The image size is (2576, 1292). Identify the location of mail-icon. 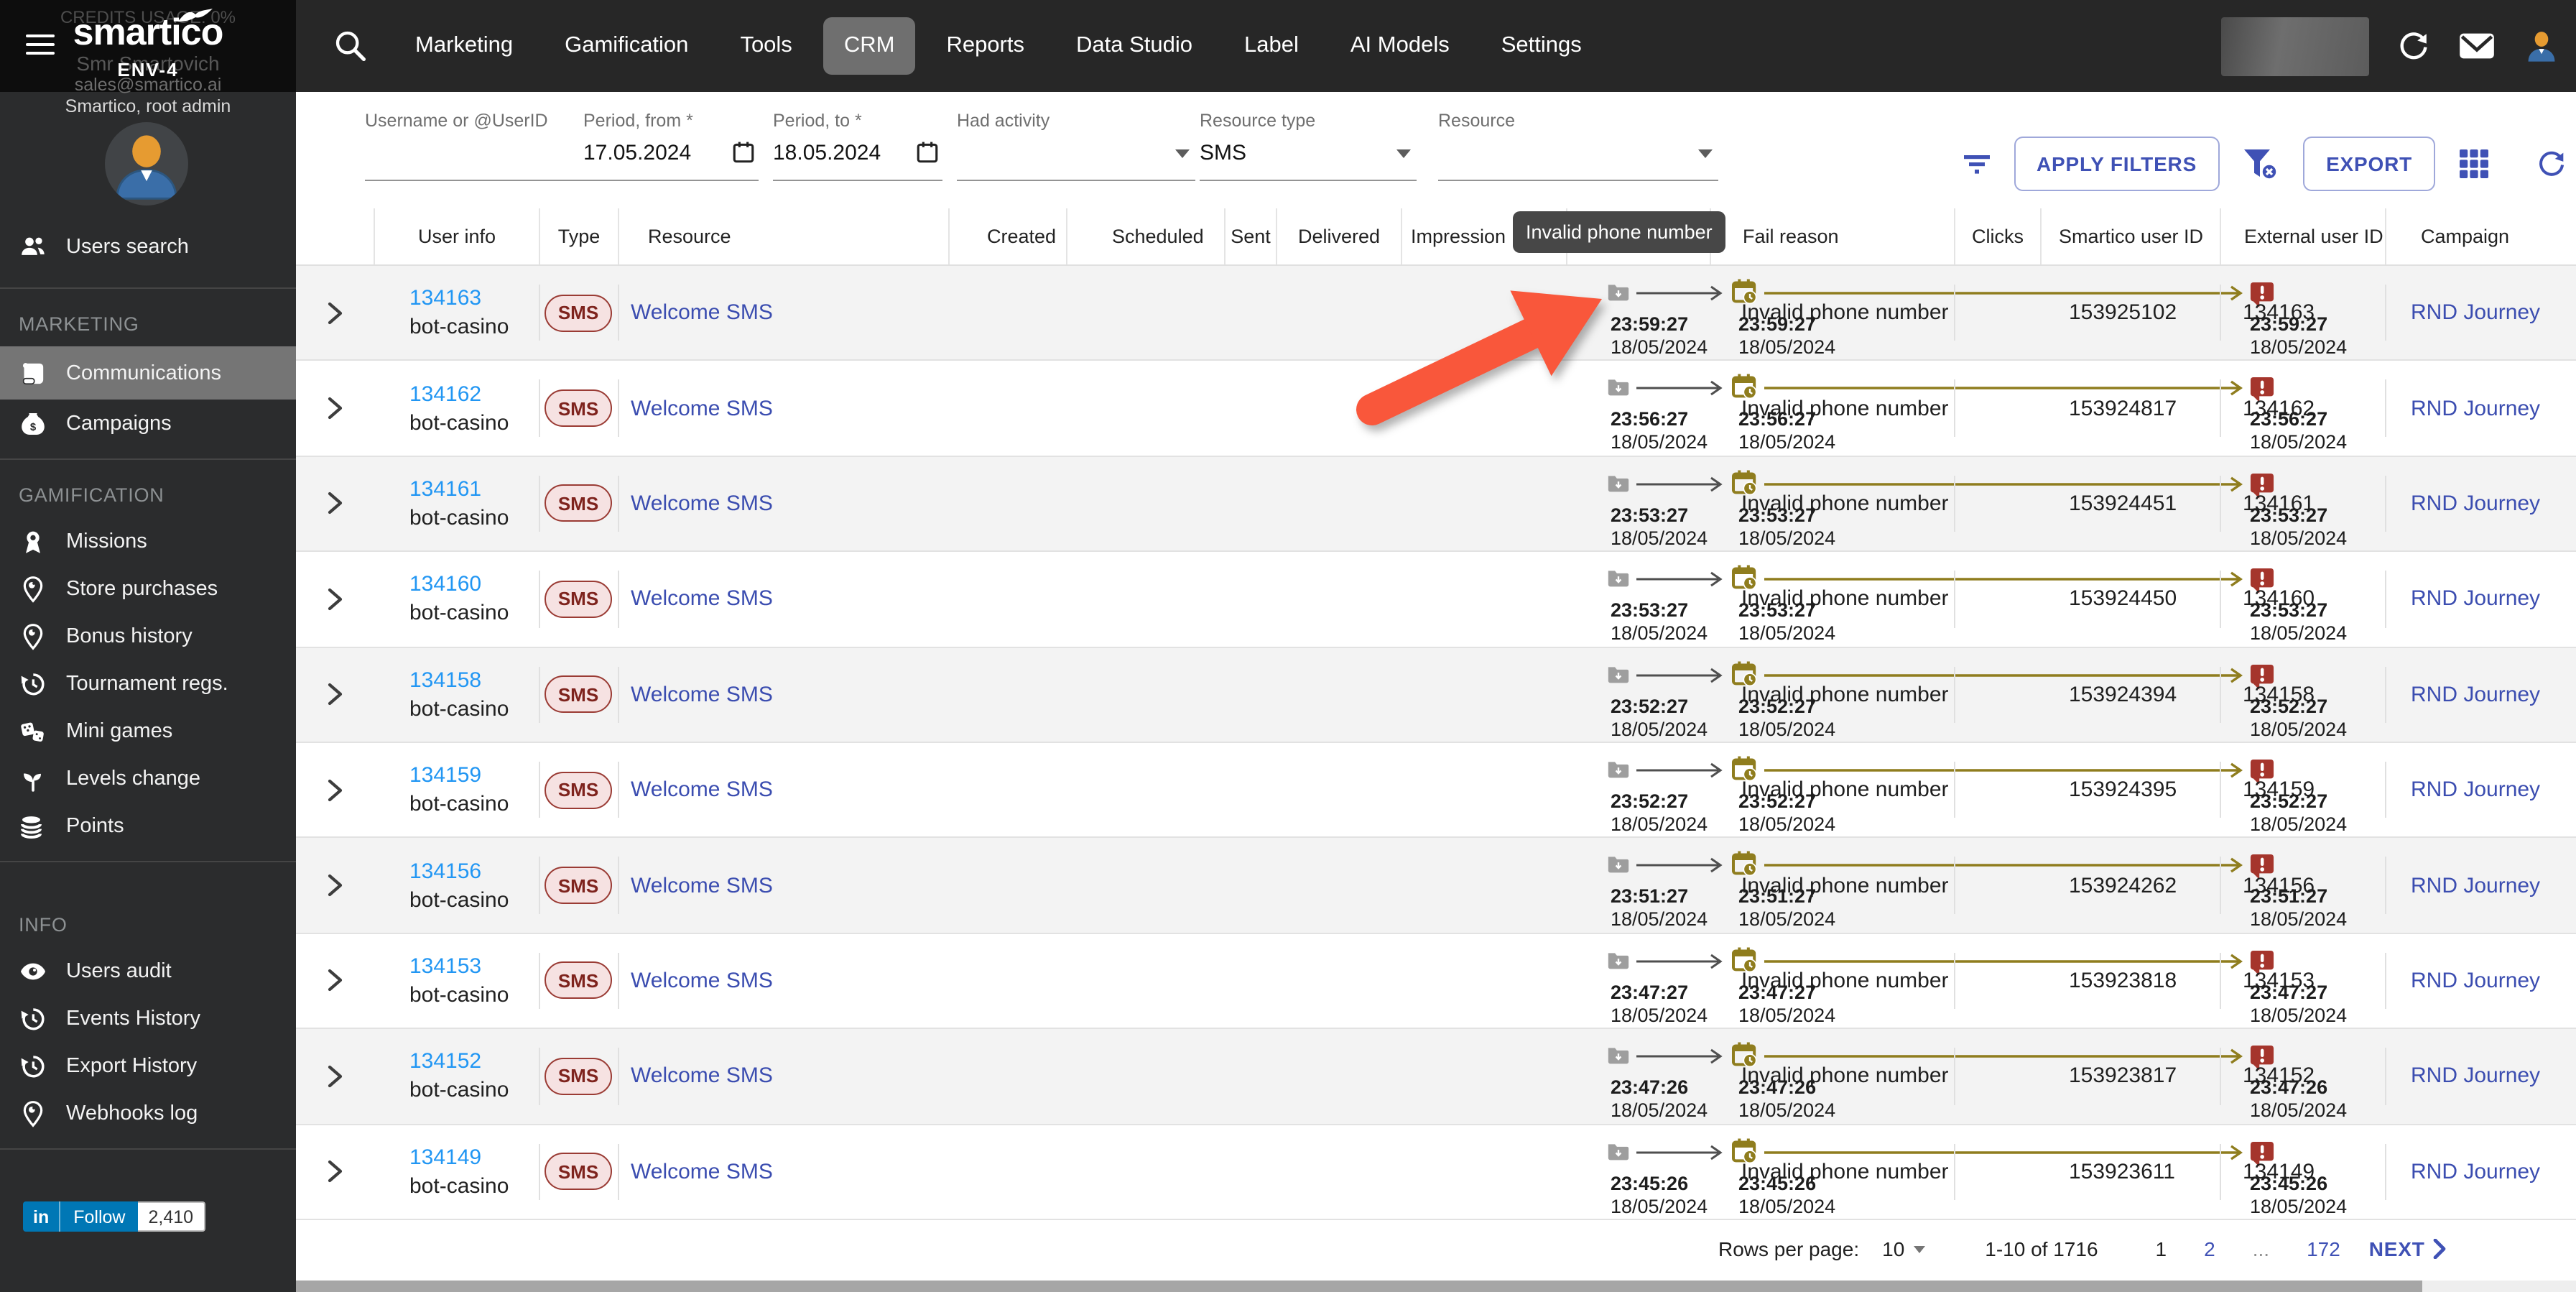
(2477, 46).